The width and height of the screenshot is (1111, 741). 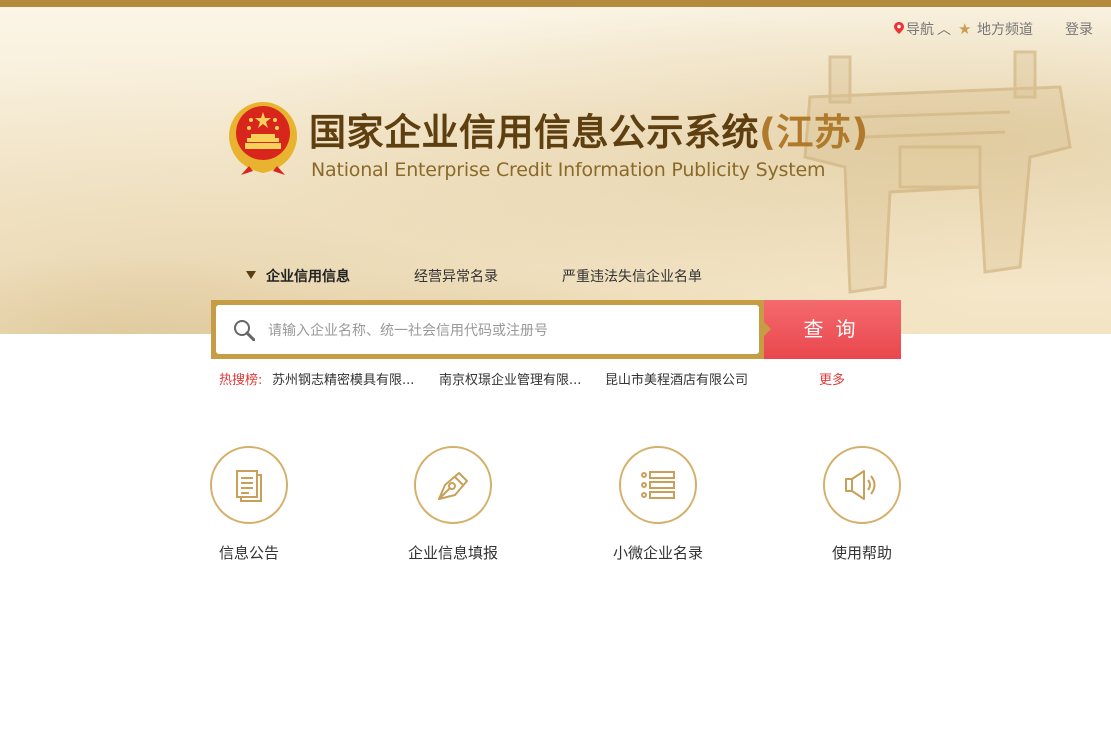 I want to click on tab-dishonest-list: 严重违法失信企业名单, so click(x=632, y=276).